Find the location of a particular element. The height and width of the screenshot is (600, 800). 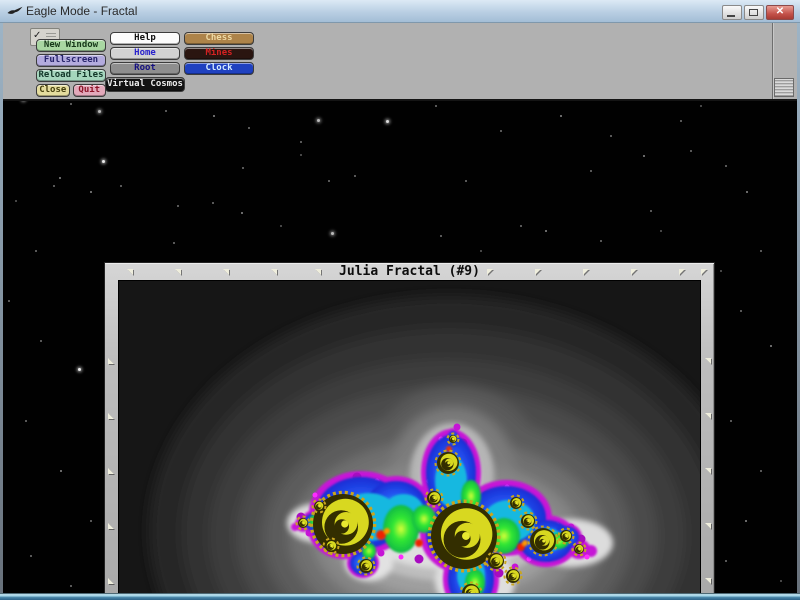

toolbar-button-reload-files: Reload Files is located at coordinates (71, 75).